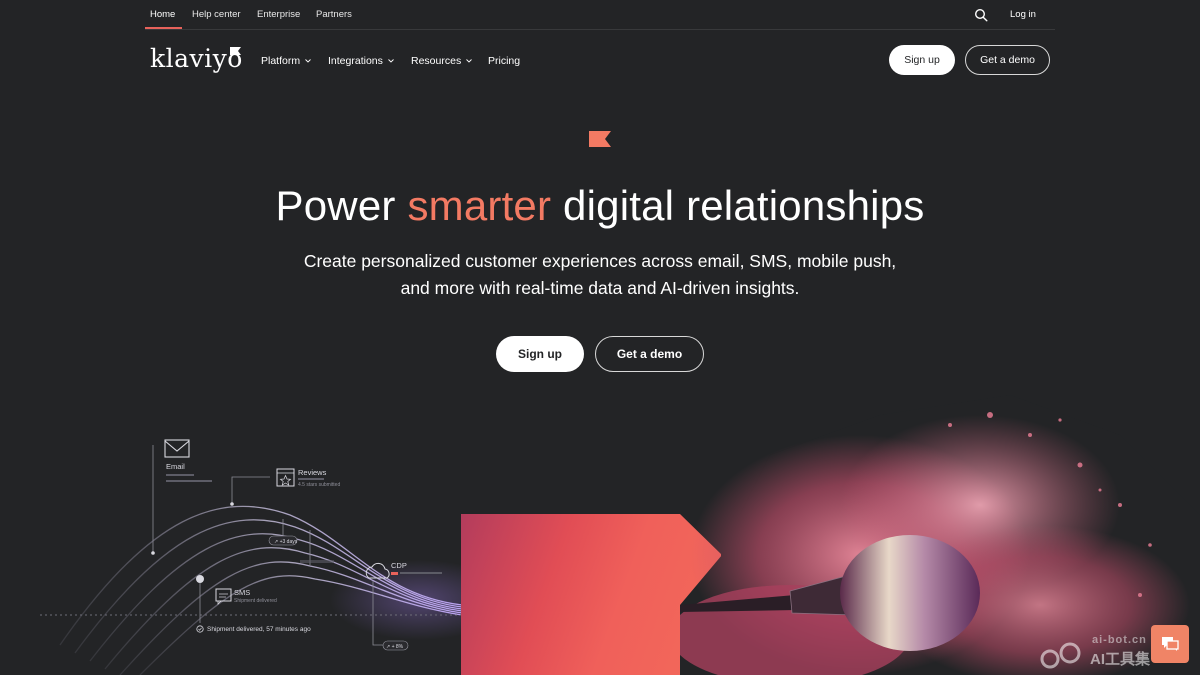 This screenshot has height=675, width=1200. I want to click on reviews-meta-line, so click(311, 479).